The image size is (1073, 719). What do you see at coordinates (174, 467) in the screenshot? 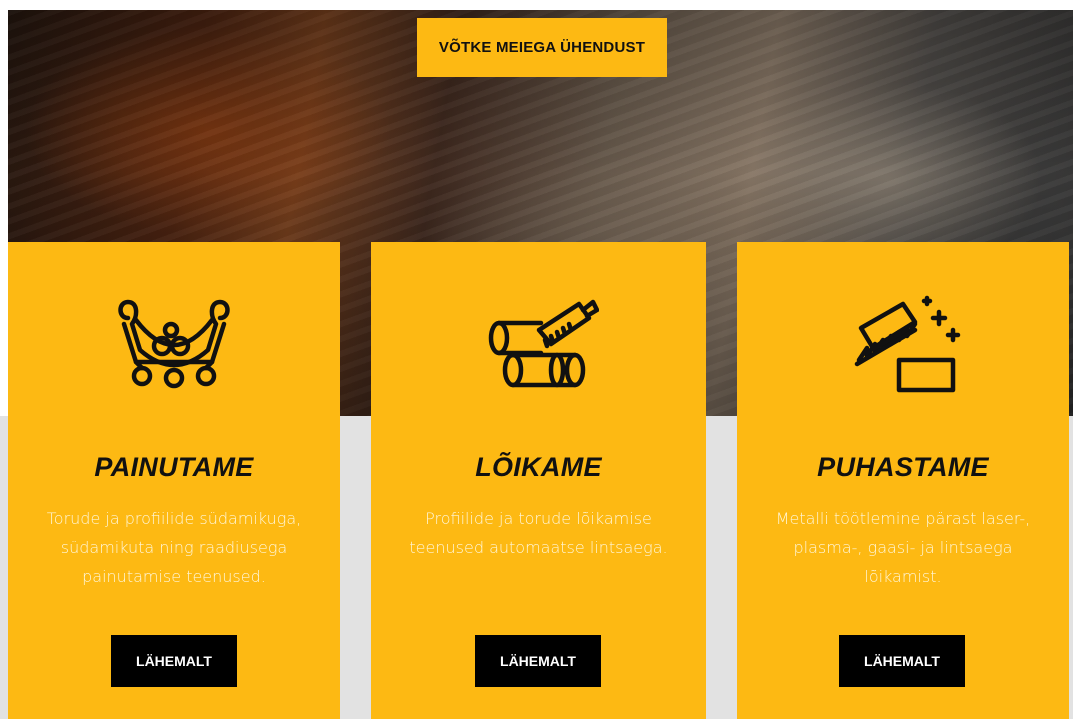
I see `service-title: PAINUTAME` at bounding box center [174, 467].